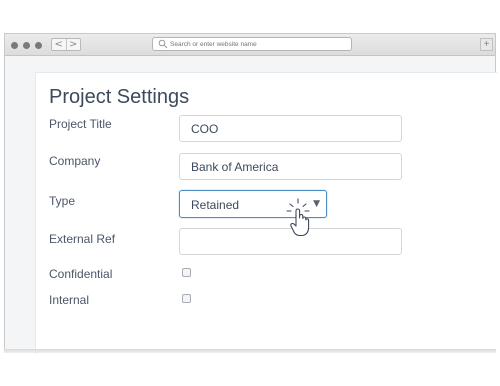 This screenshot has height=386, width=500. What do you see at coordinates (250, 351) in the screenshot?
I see `window-bottom-edge` at bounding box center [250, 351].